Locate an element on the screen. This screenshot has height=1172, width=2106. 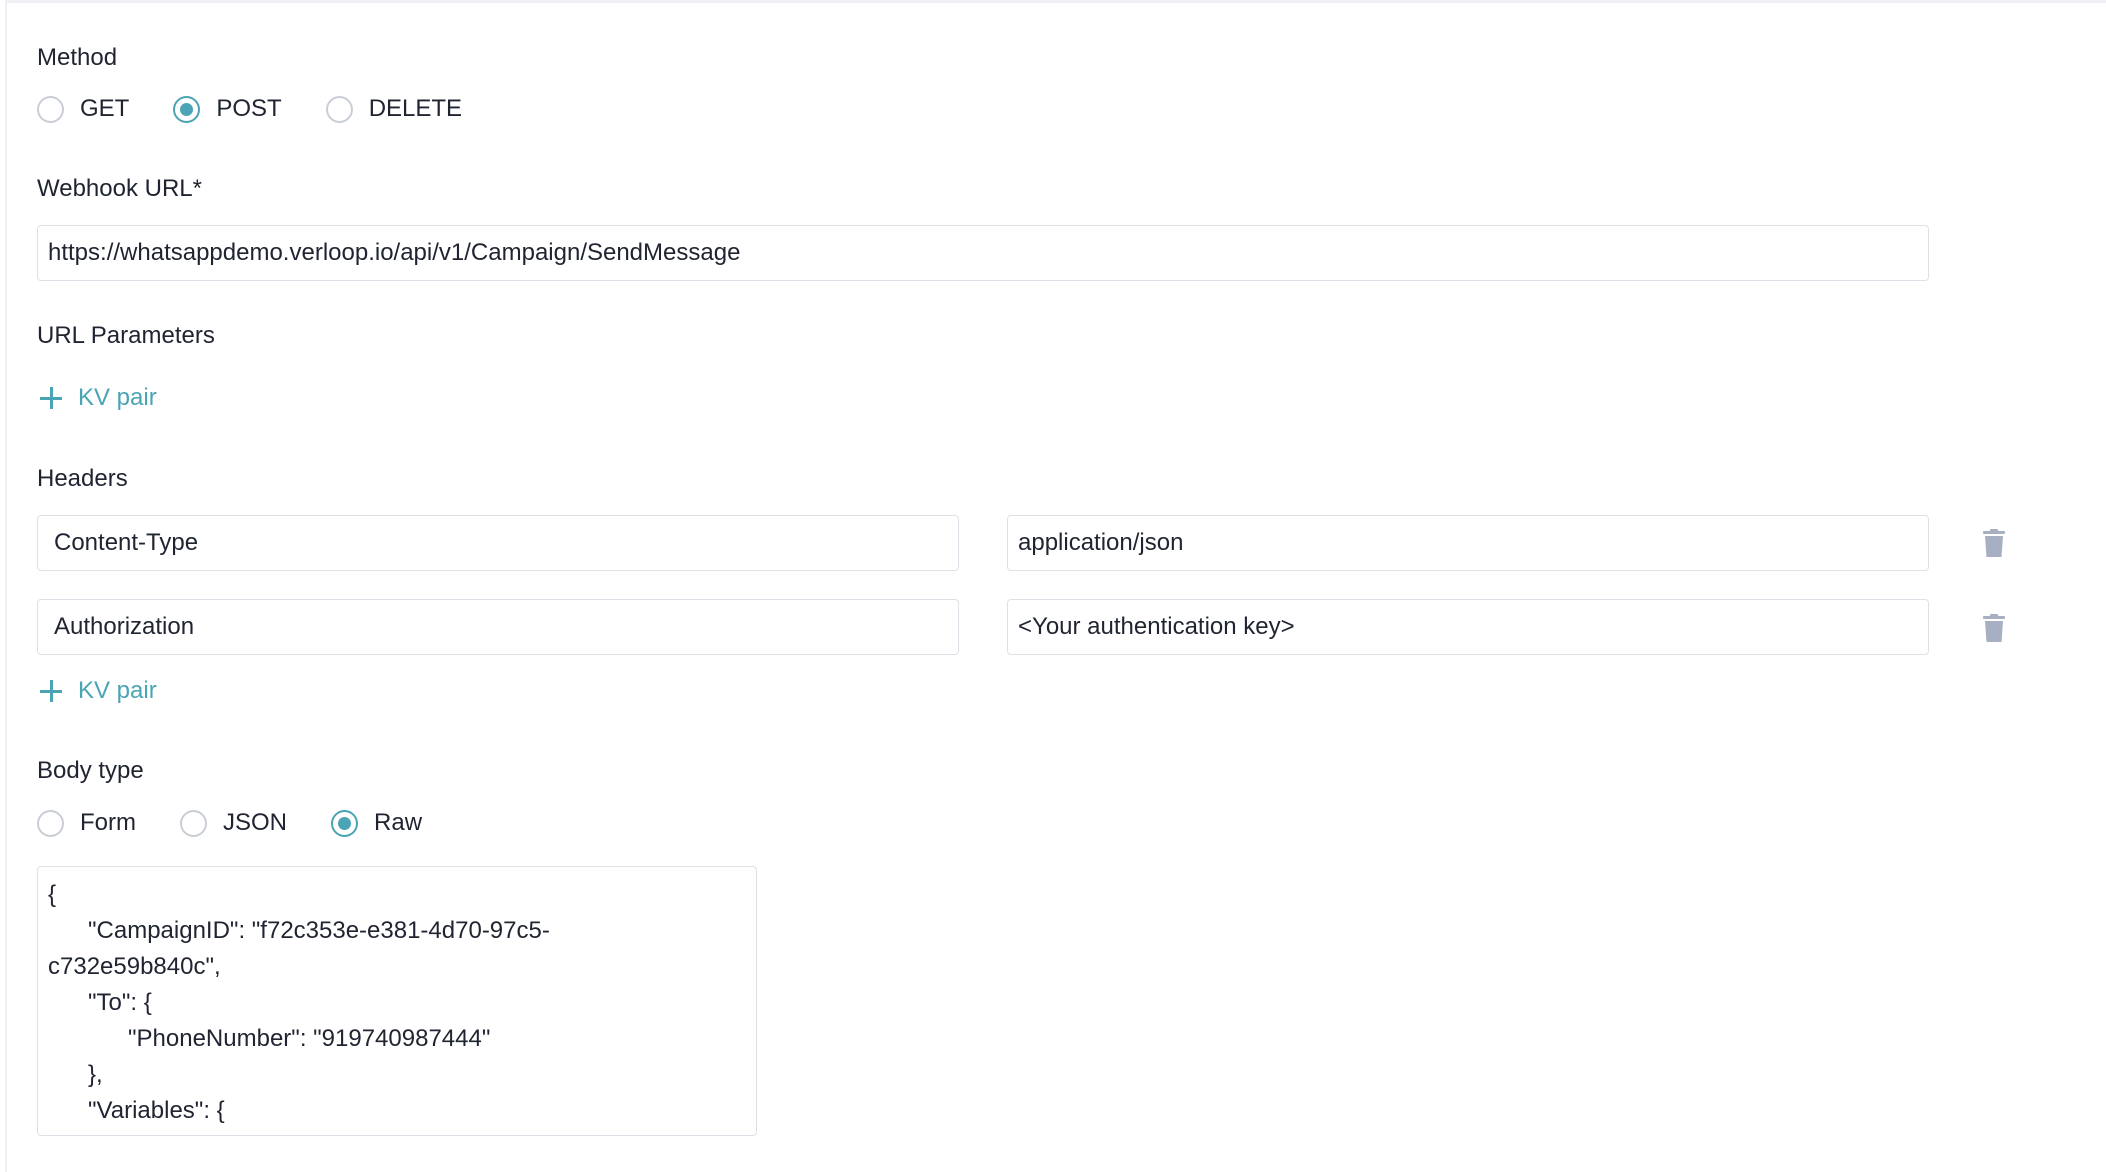
body-raw-radio is located at coordinates (345, 823).